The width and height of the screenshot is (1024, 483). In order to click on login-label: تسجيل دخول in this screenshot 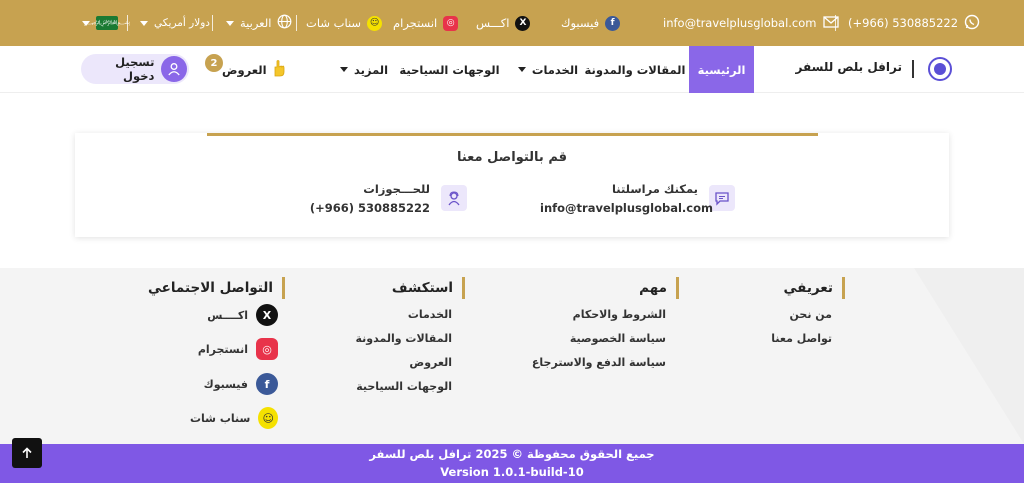, I will do `click(135, 69)`.